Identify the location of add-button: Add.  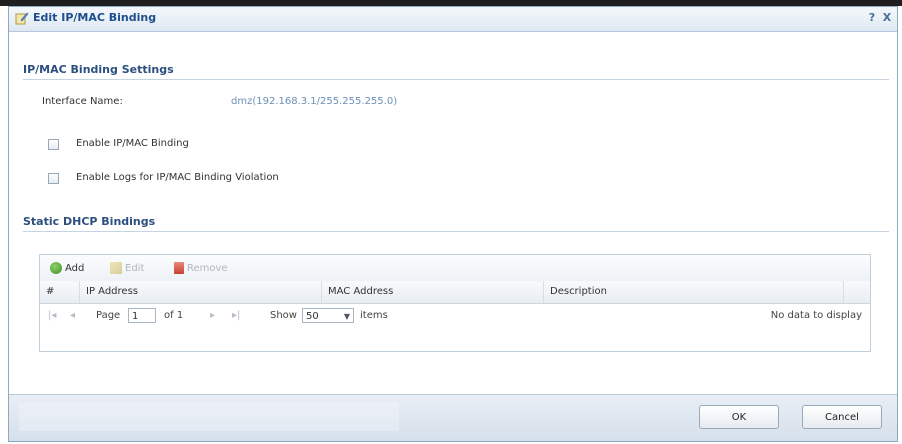
(67, 268).